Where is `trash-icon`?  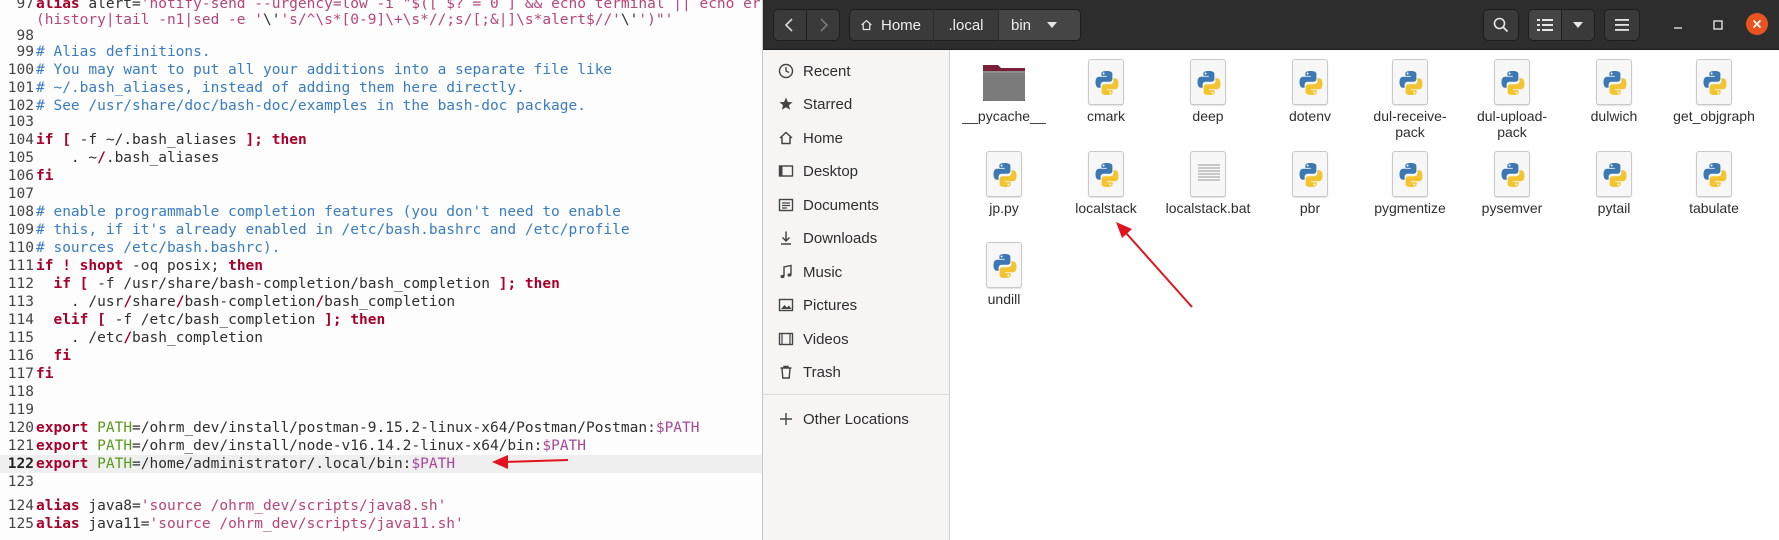 trash-icon is located at coordinates (786, 372).